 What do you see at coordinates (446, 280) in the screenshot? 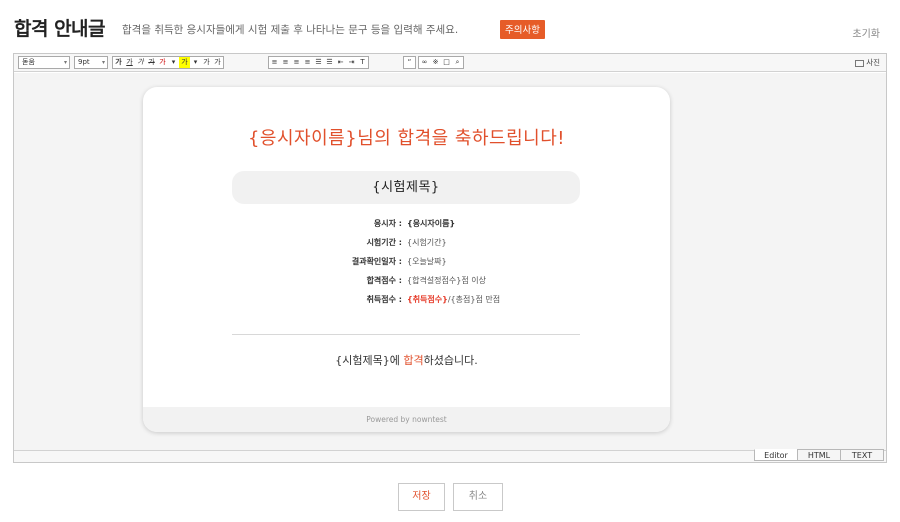
I see `info-value: {합격설정점수}점 이상` at bounding box center [446, 280].